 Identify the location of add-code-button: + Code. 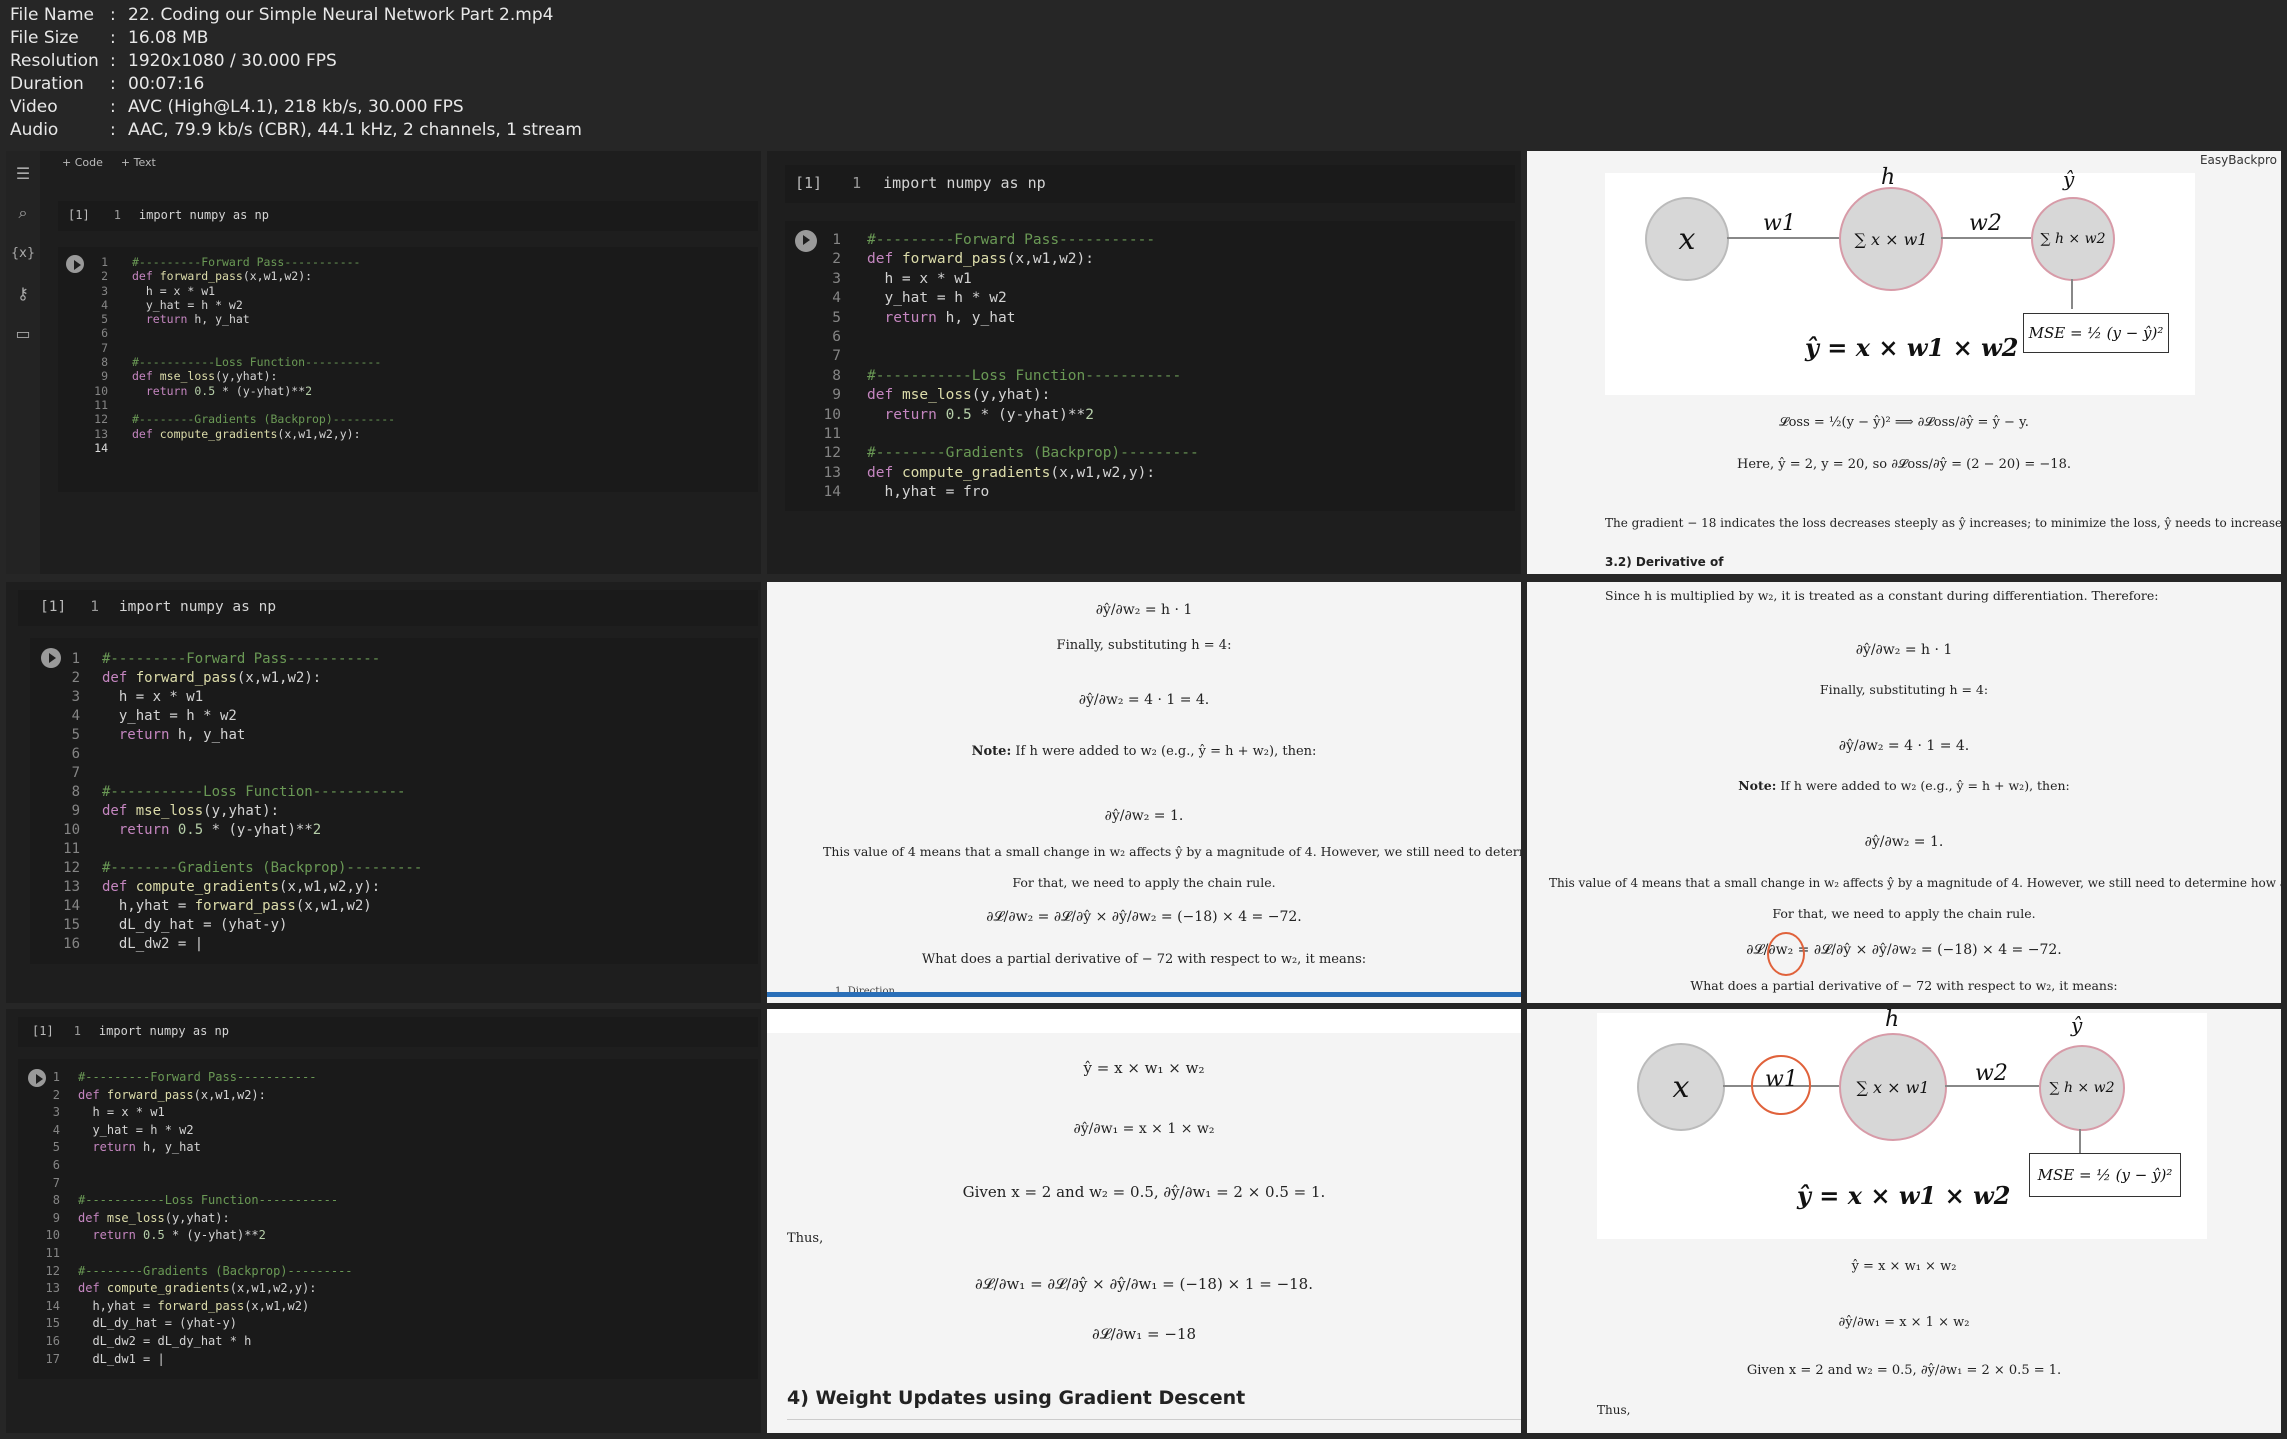
(82, 162).